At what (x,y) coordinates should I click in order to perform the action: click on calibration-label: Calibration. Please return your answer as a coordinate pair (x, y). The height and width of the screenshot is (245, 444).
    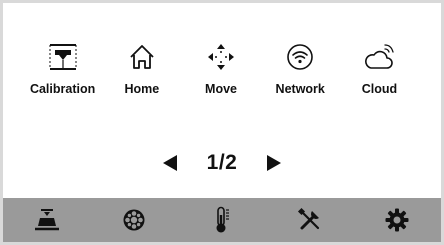
    Looking at the image, I should click on (62, 89).